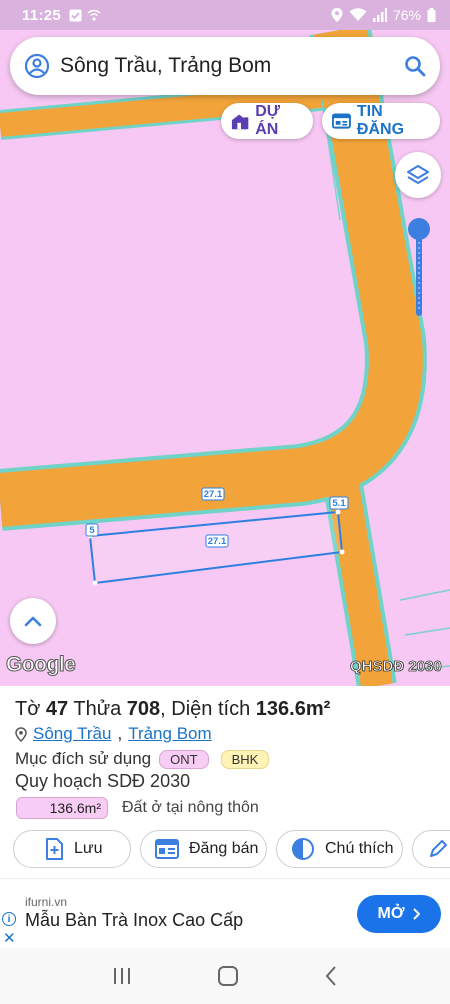 The width and height of the screenshot is (450, 1004). Describe the element at coordinates (94, 15) in the screenshot. I see `wifi-calling-icon` at that location.